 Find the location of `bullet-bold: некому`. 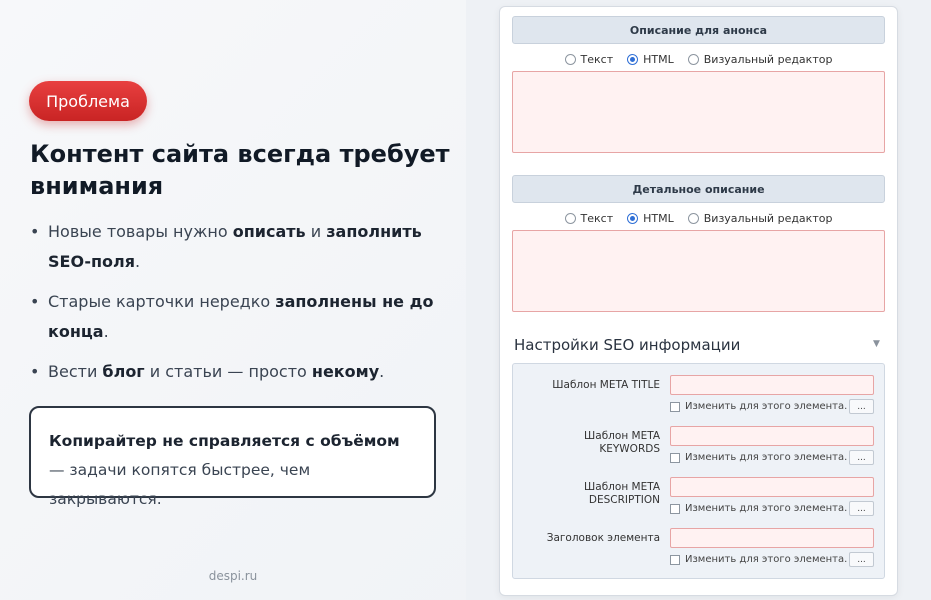

bullet-bold: некому is located at coordinates (345, 371).